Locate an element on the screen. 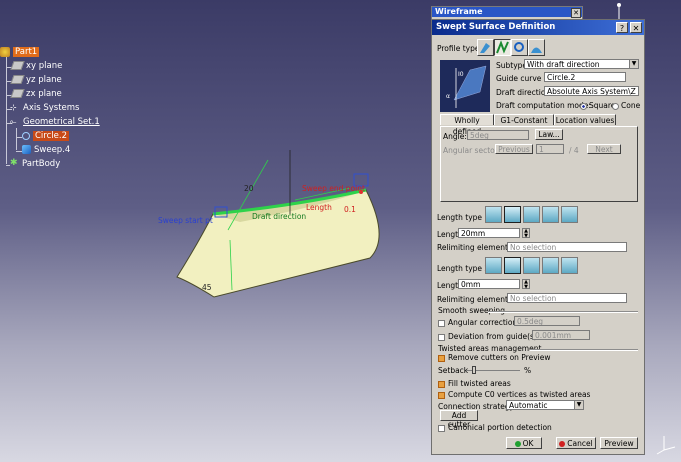 The image size is (681, 462). setback-label: Setback is located at coordinates (453, 370).